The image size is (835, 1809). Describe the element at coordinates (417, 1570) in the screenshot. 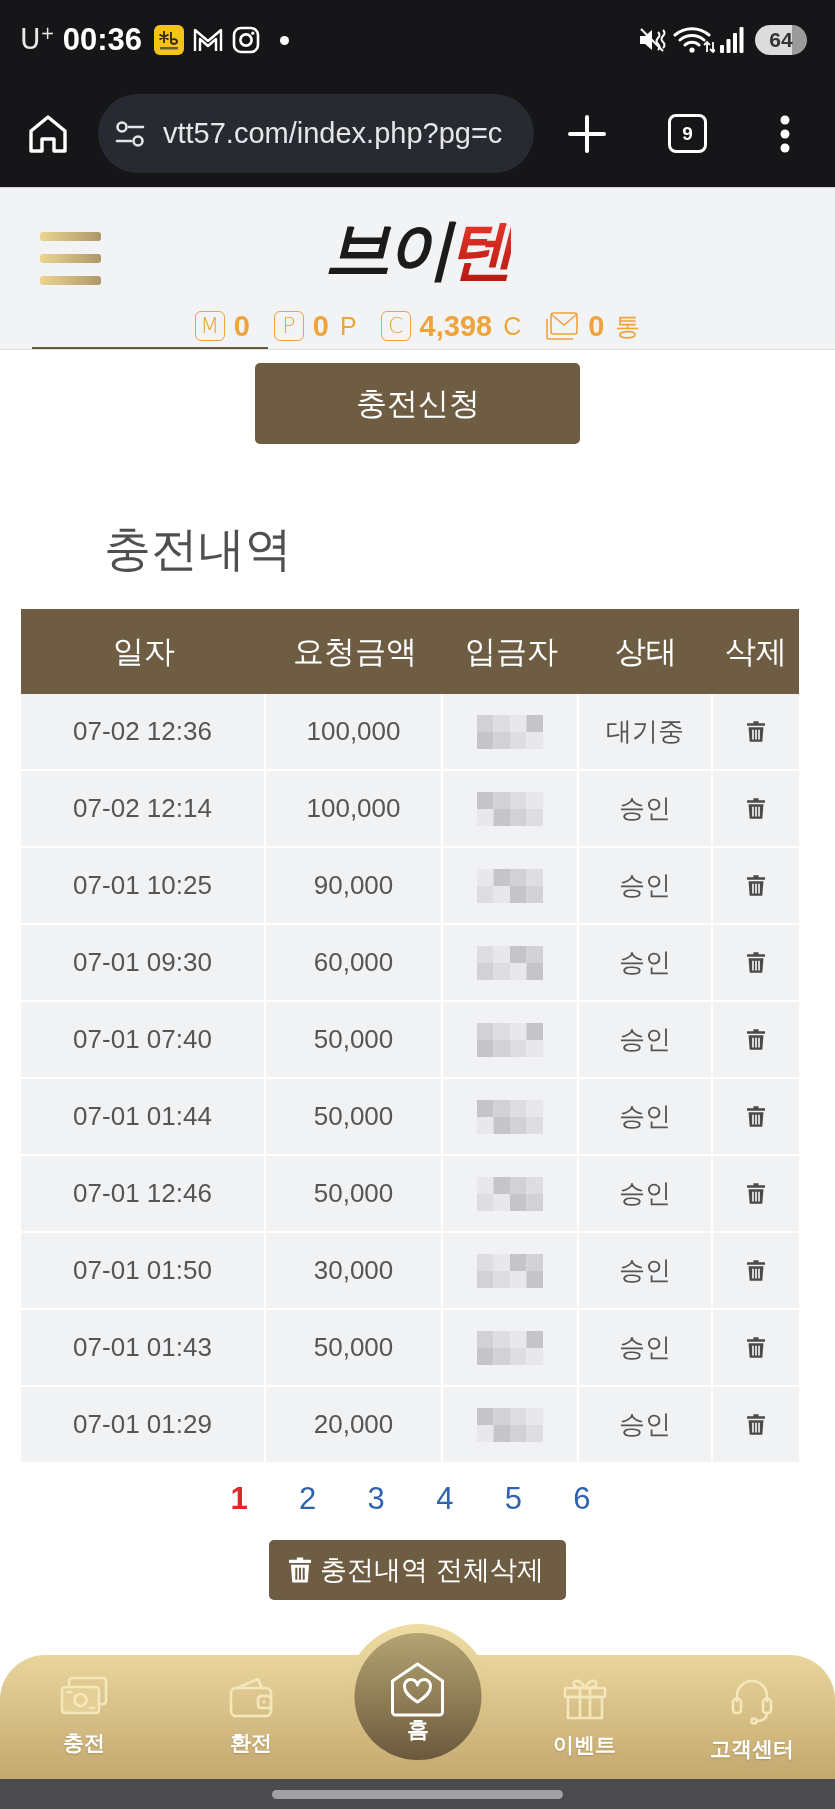

I see `delete-all-button: 충전내역 전체삭제` at that location.